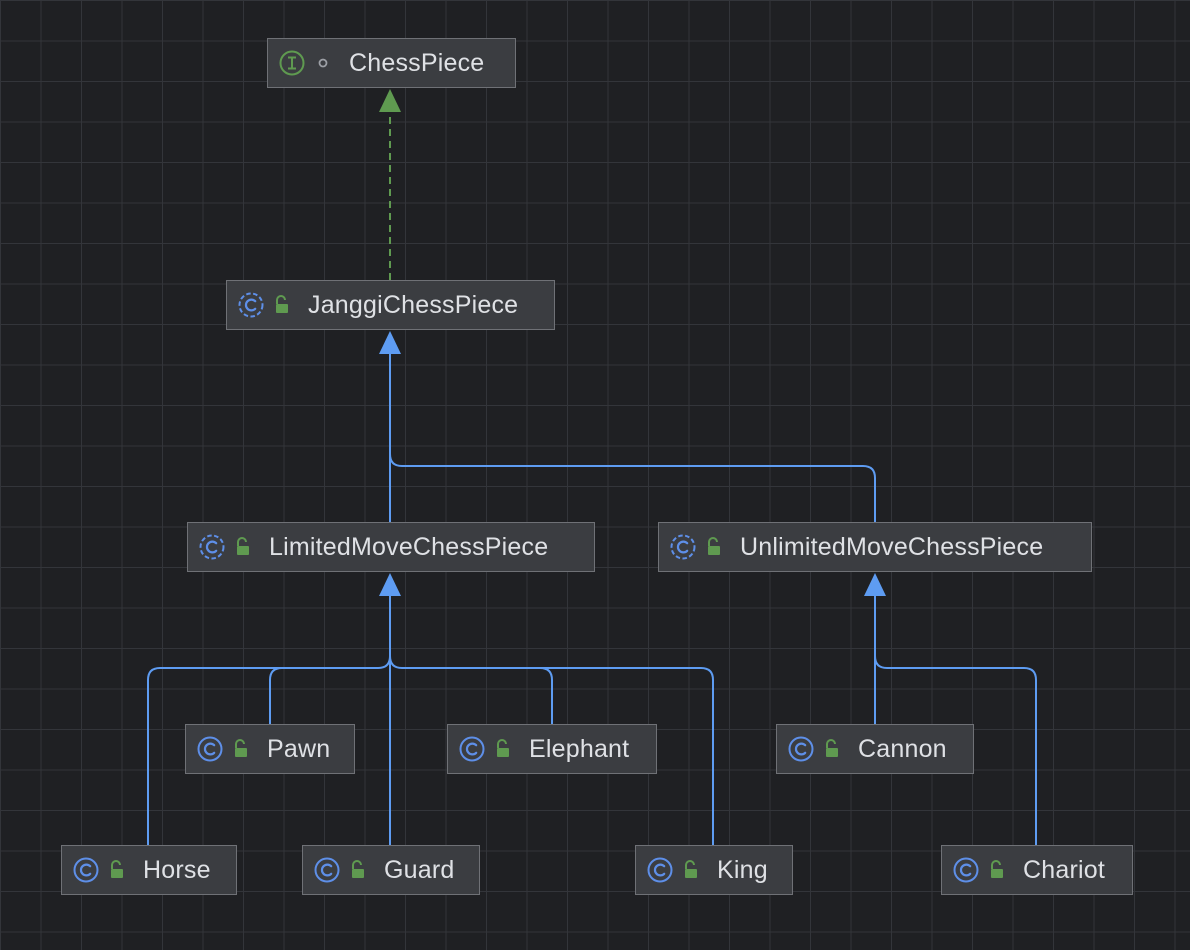 Image resolution: width=1190 pixels, height=950 pixels. Describe the element at coordinates (1064, 869) in the screenshot. I see `node-label: Chariot` at that location.